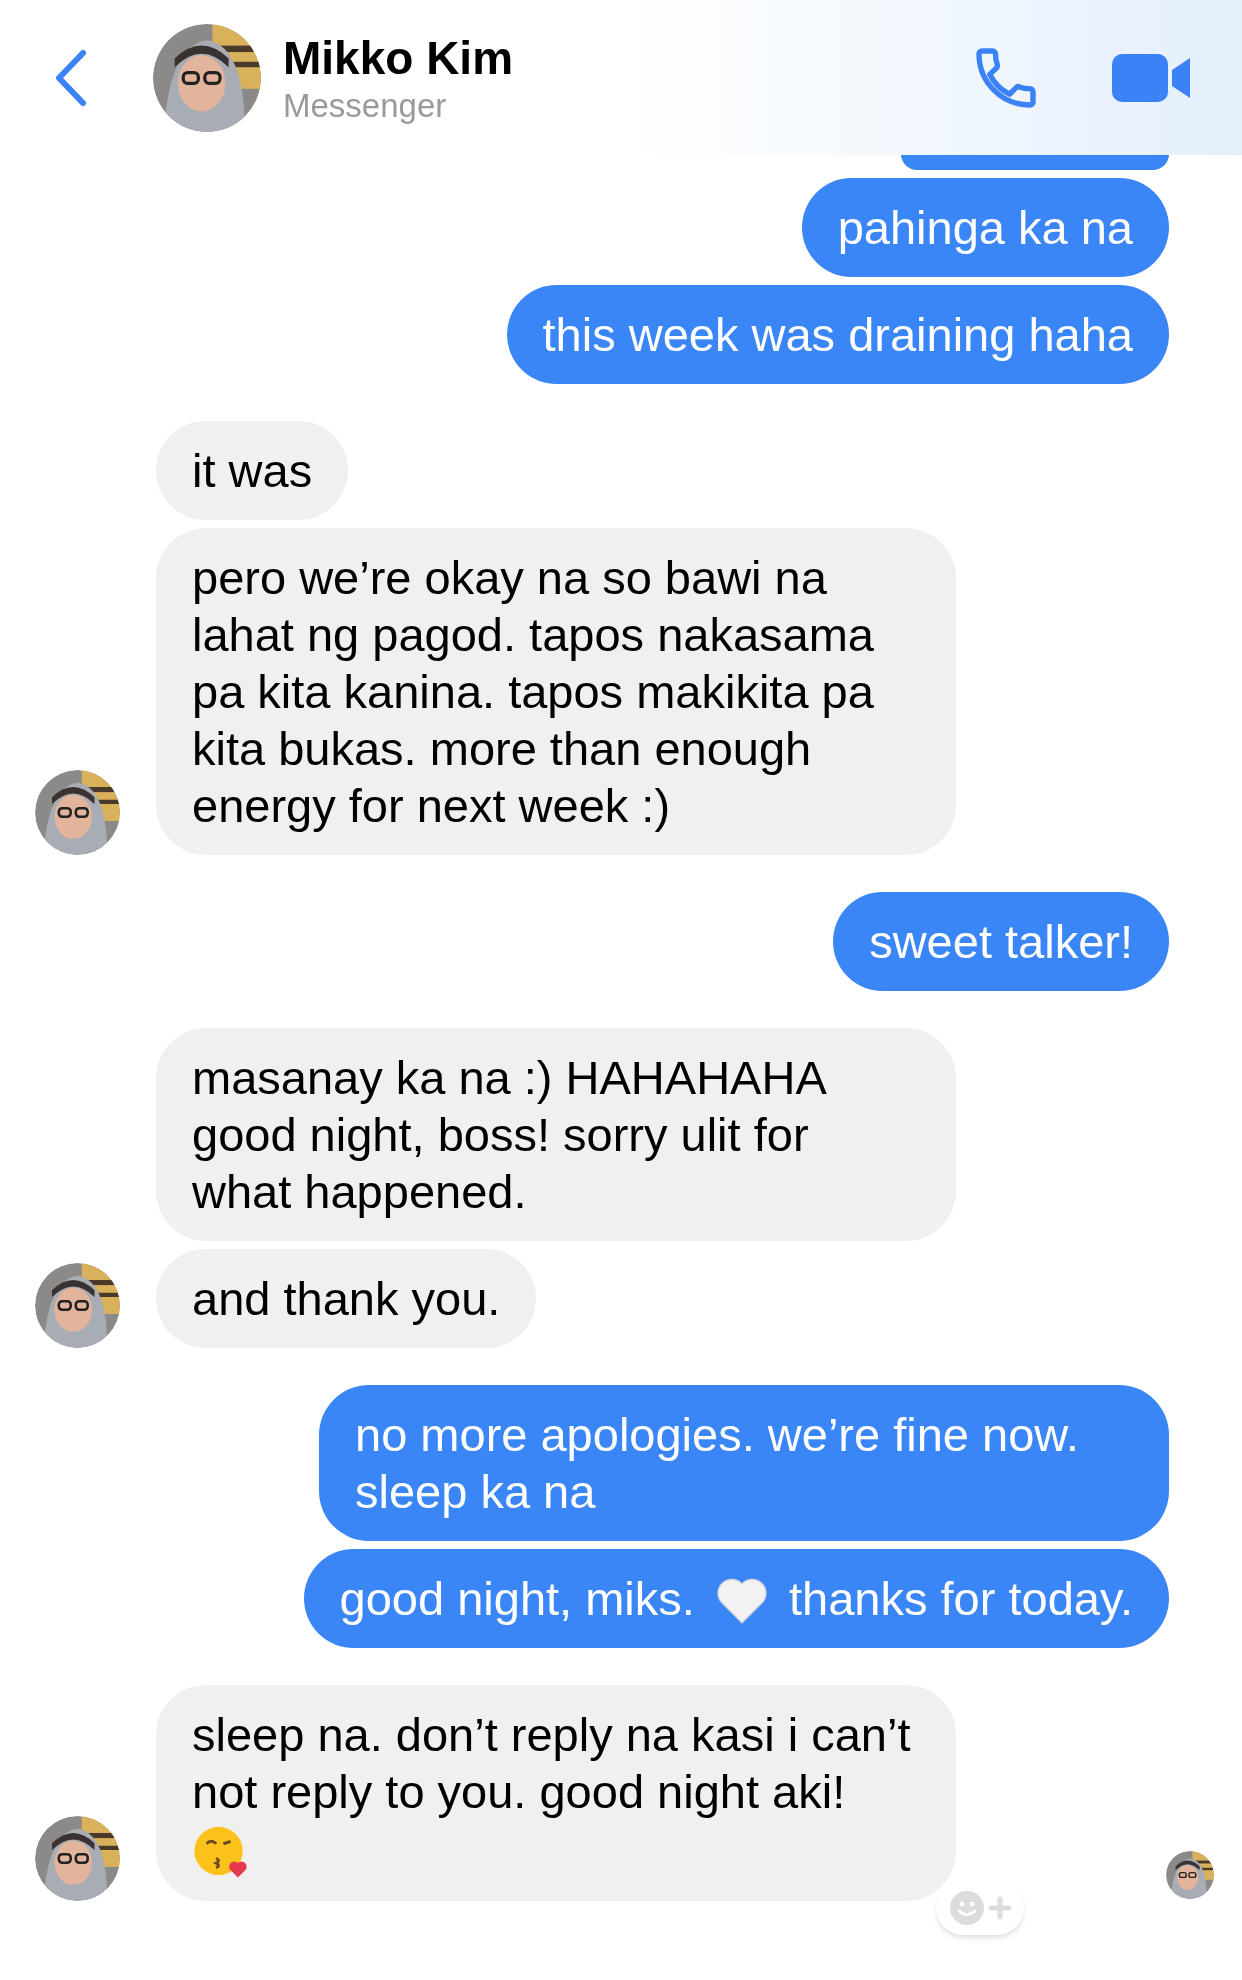 Image resolution: width=1242 pixels, height=1980 pixels. What do you see at coordinates (346, 1298) in the screenshot?
I see `message-text: and thank you.` at bounding box center [346, 1298].